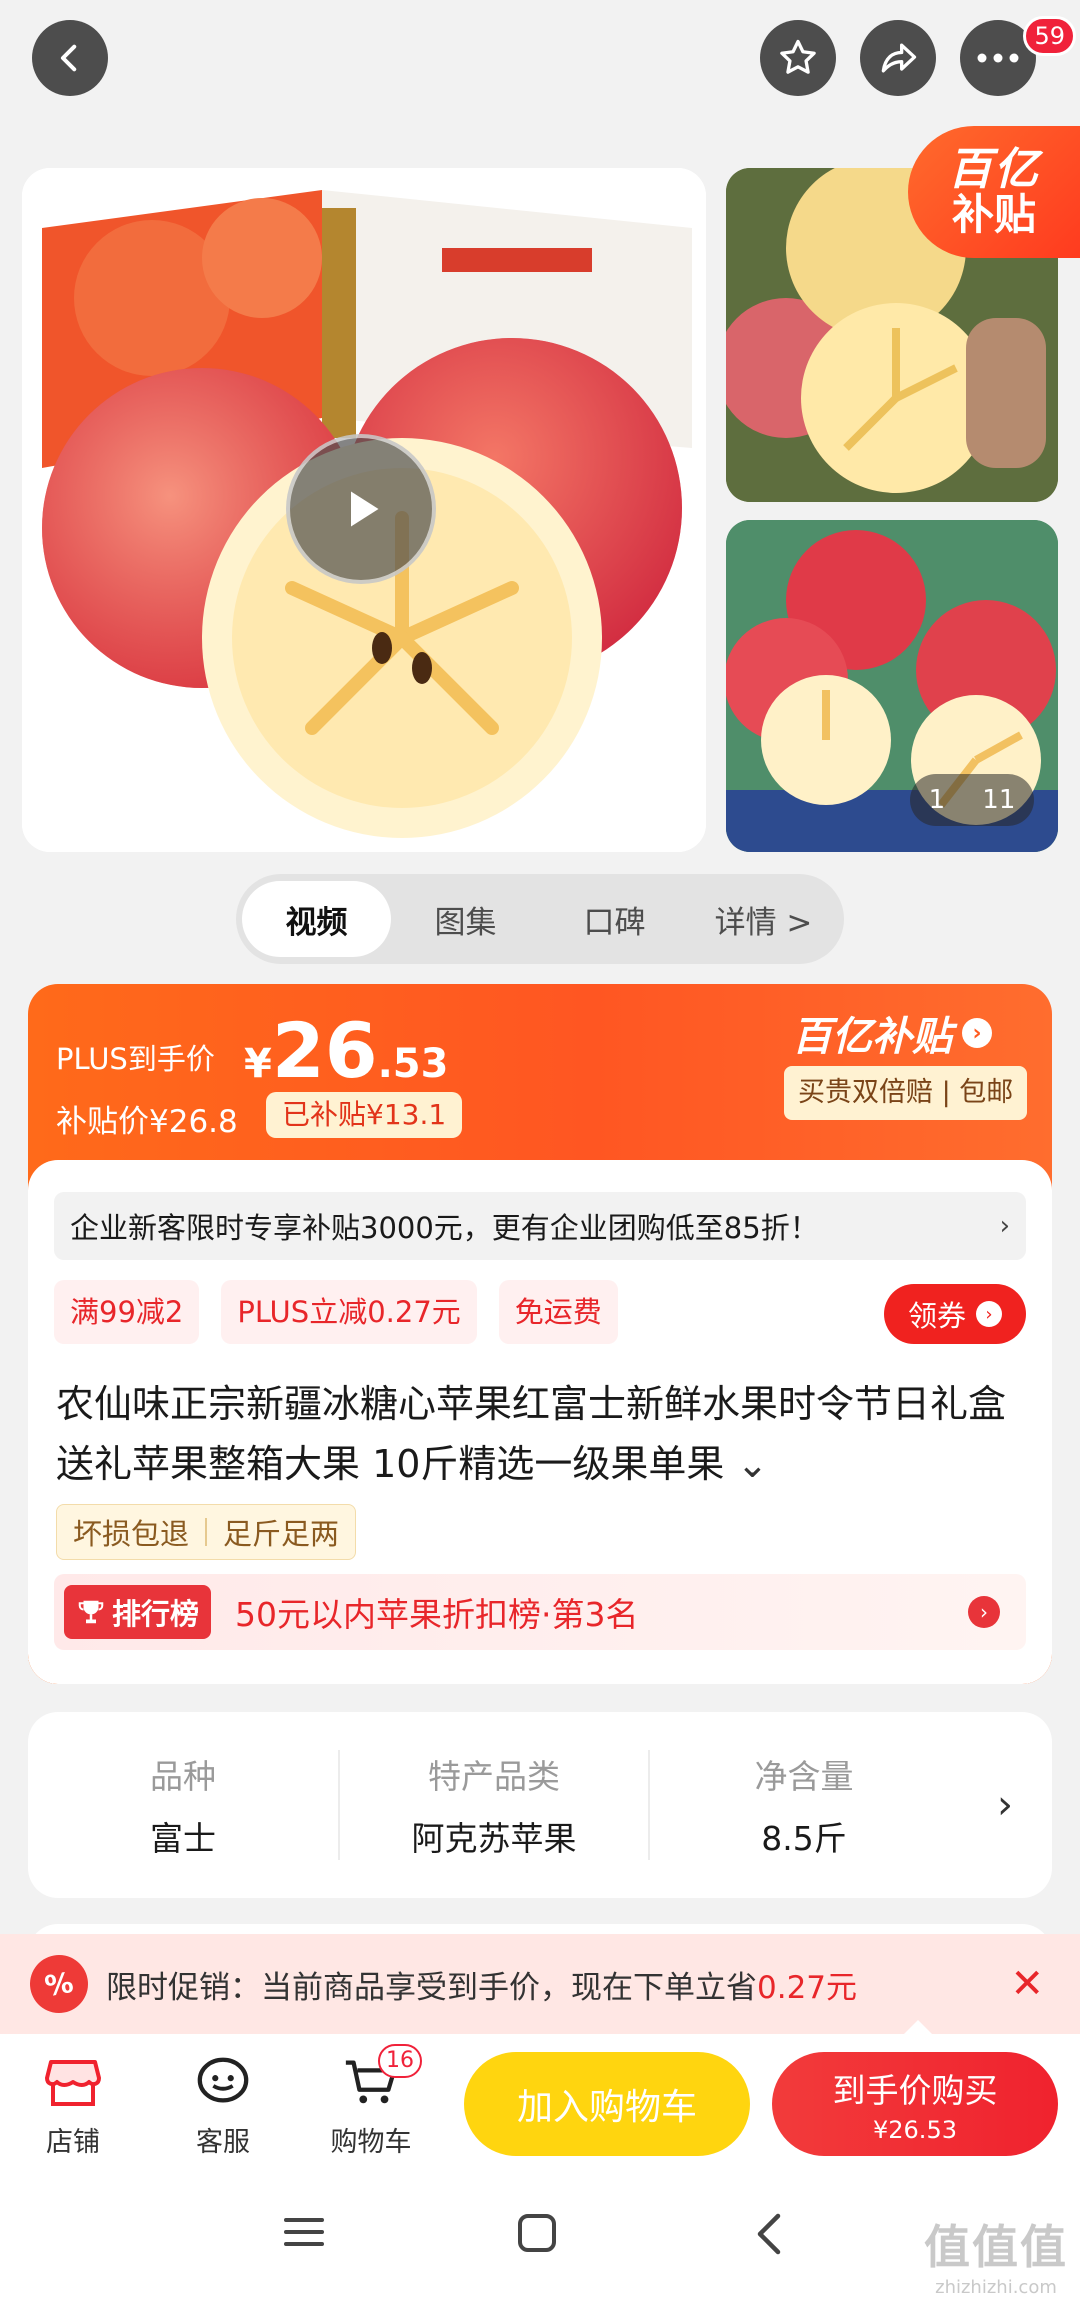  I want to click on share-button, so click(898, 58).